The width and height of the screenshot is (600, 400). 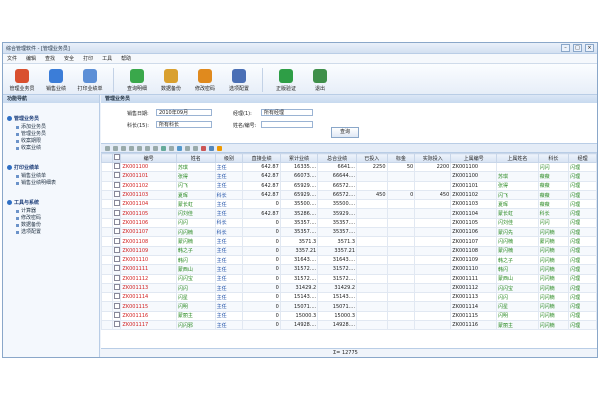 What do you see at coordinates (401, 158) in the screenshot?
I see `column-header: 标金` at bounding box center [401, 158].